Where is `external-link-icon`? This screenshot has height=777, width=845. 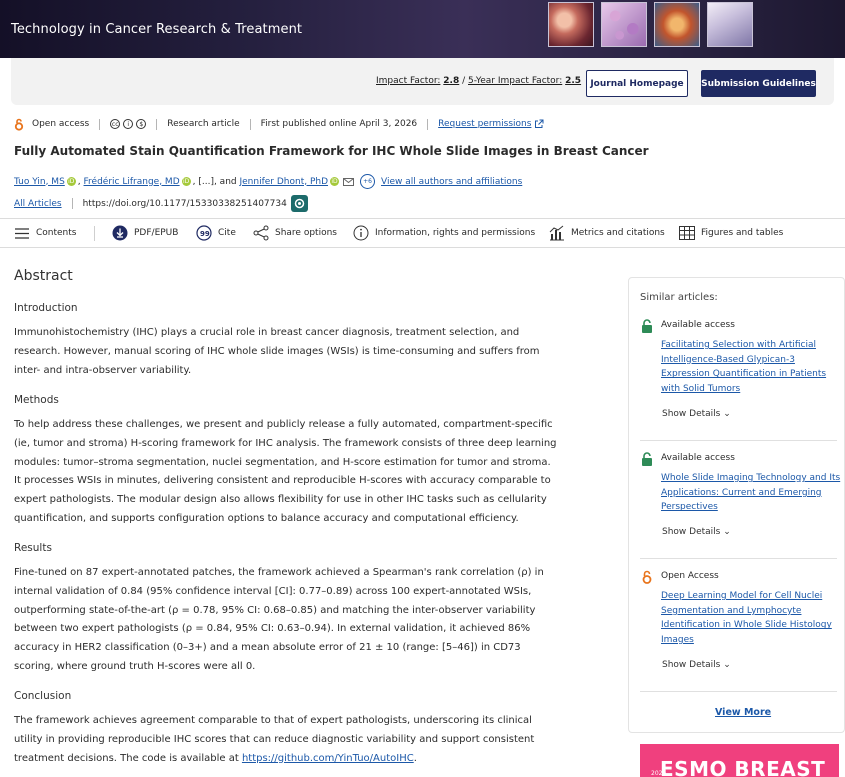
external-link-icon is located at coordinates (539, 123).